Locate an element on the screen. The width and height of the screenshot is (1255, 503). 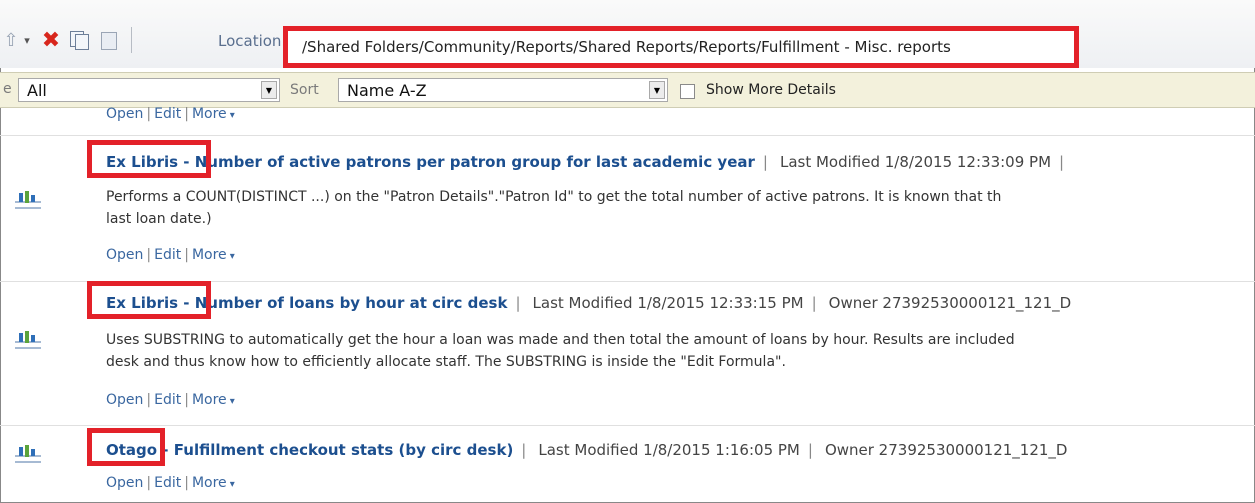
paste-icon is located at coordinates (108, 40).